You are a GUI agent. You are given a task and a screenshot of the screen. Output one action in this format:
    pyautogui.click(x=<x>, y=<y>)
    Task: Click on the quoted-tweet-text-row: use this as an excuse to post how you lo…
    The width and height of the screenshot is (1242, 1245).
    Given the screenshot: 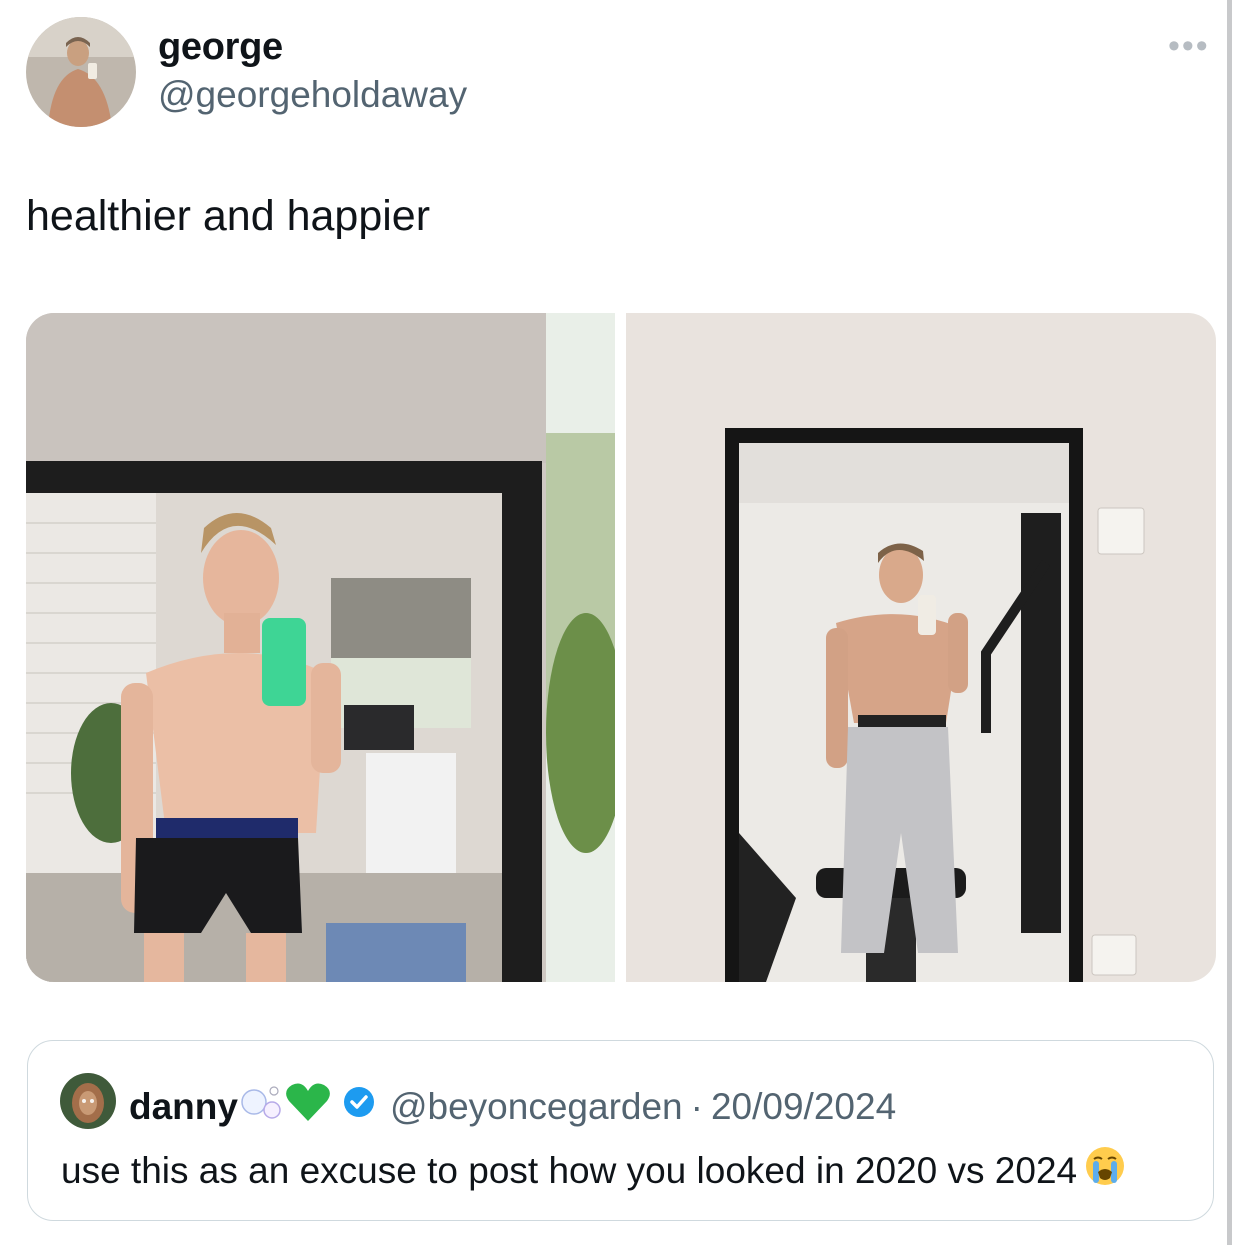 What is the action you would take?
    pyautogui.click(x=594, y=1170)
    